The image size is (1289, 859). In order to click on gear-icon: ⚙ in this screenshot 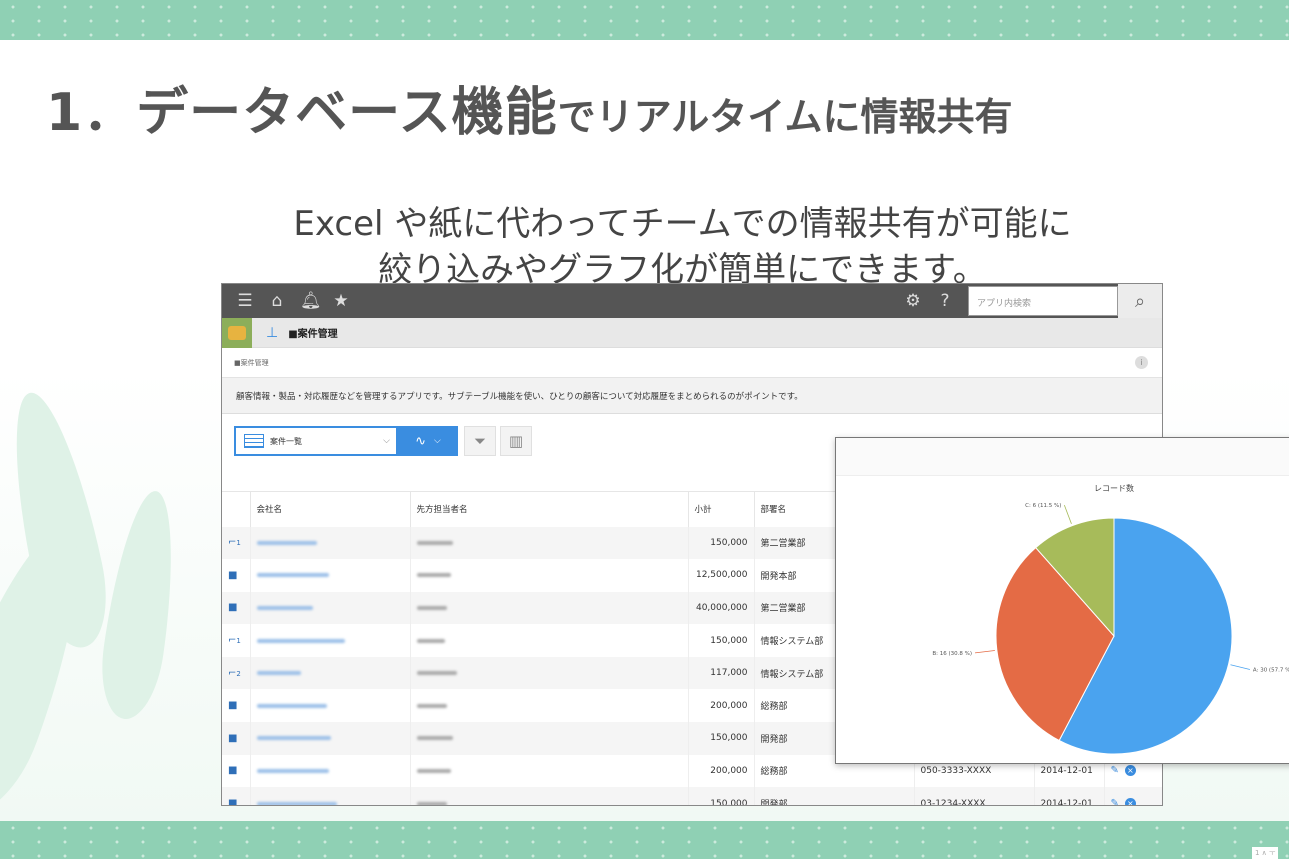, I will do `click(913, 301)`.